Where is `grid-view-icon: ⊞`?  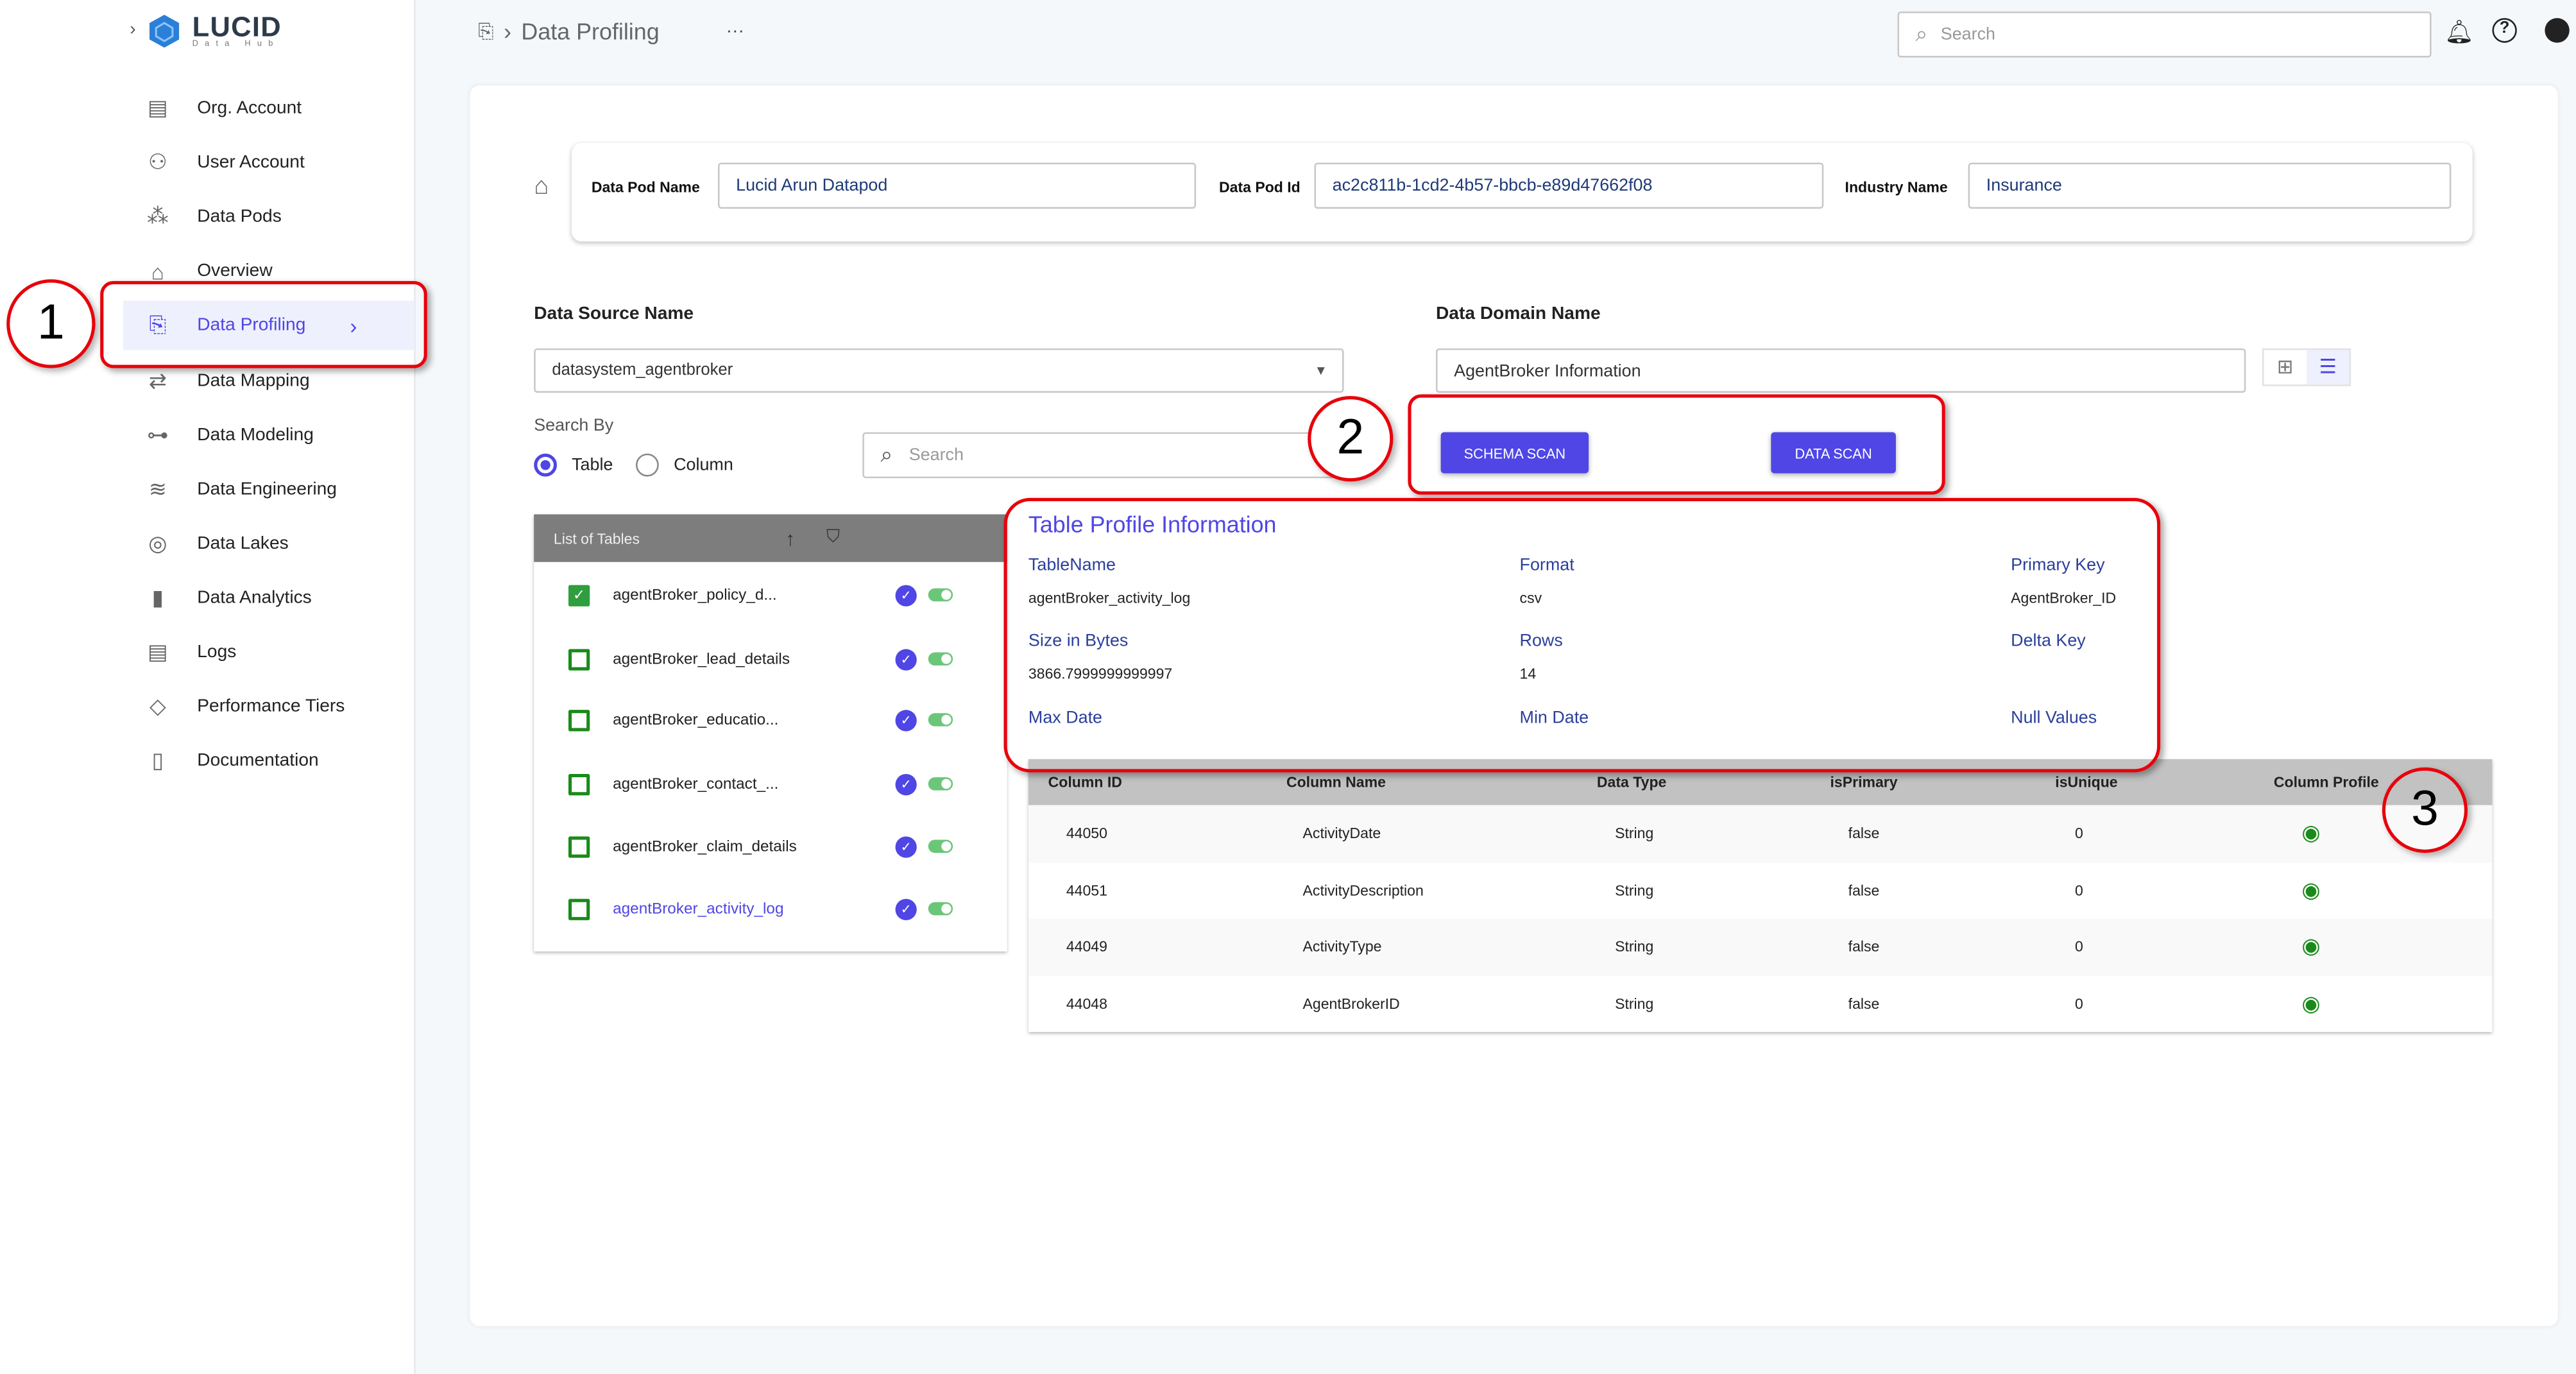
grid-view-icon: ⊞ is located at coordinates (2285, 367).